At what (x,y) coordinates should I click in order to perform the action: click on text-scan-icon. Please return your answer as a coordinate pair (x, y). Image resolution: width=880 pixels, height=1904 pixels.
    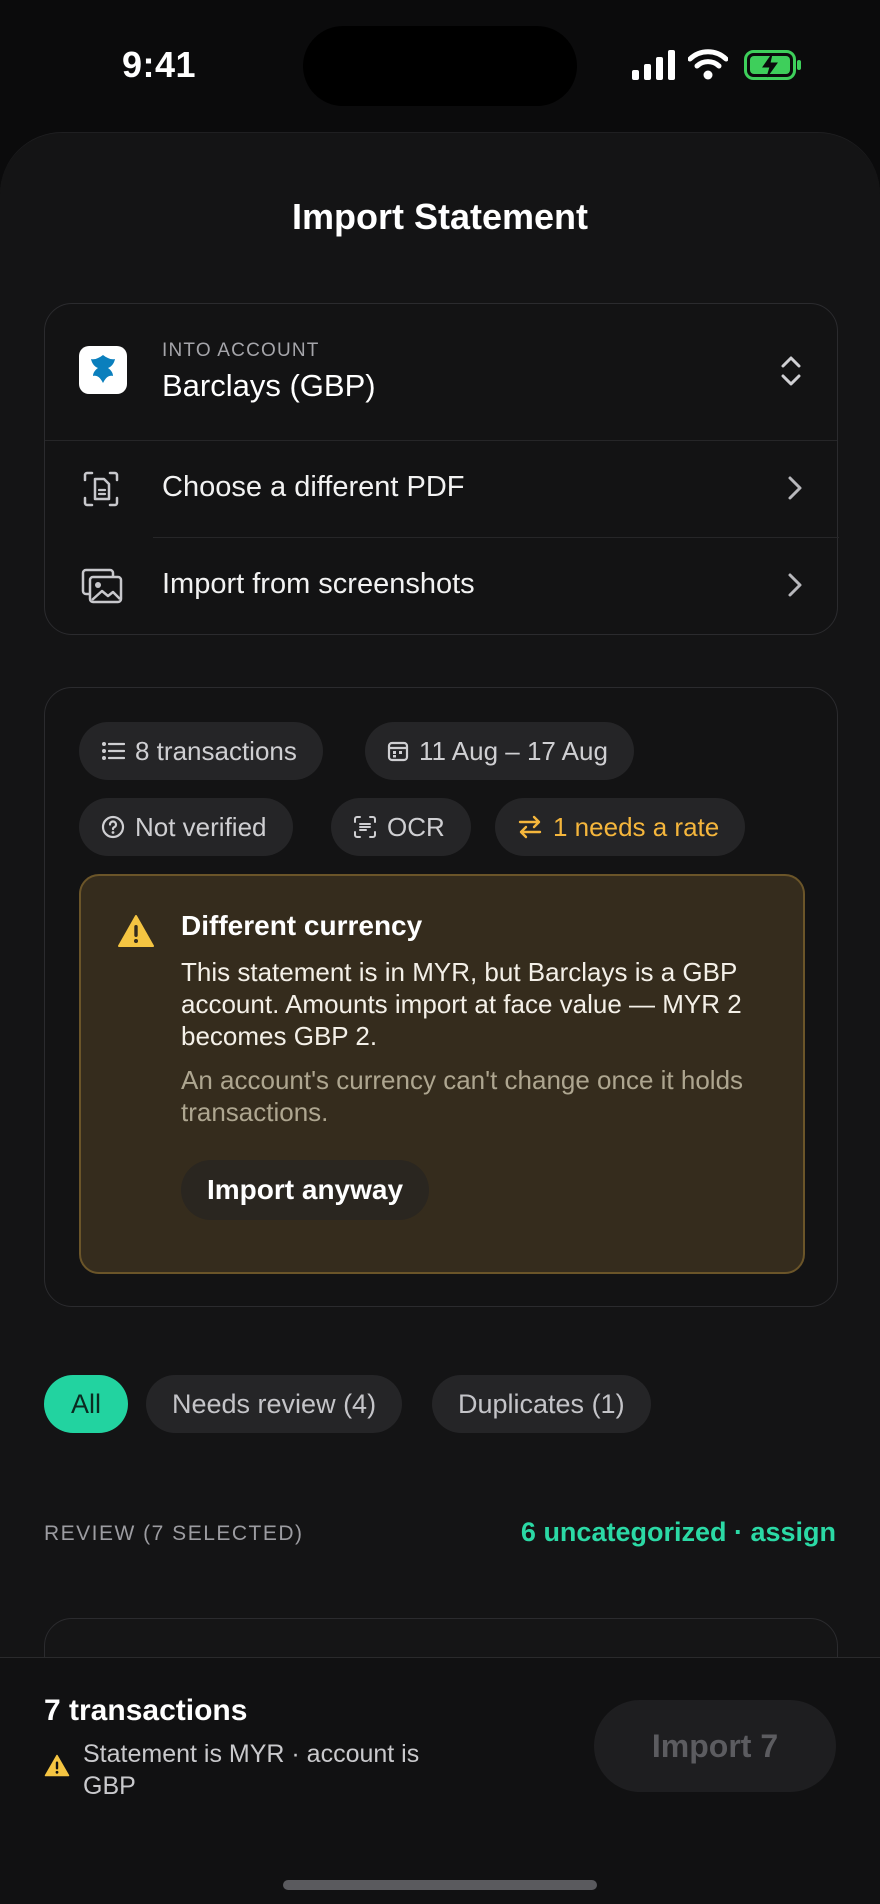
    Looking at the image, I should click on (365, 827).